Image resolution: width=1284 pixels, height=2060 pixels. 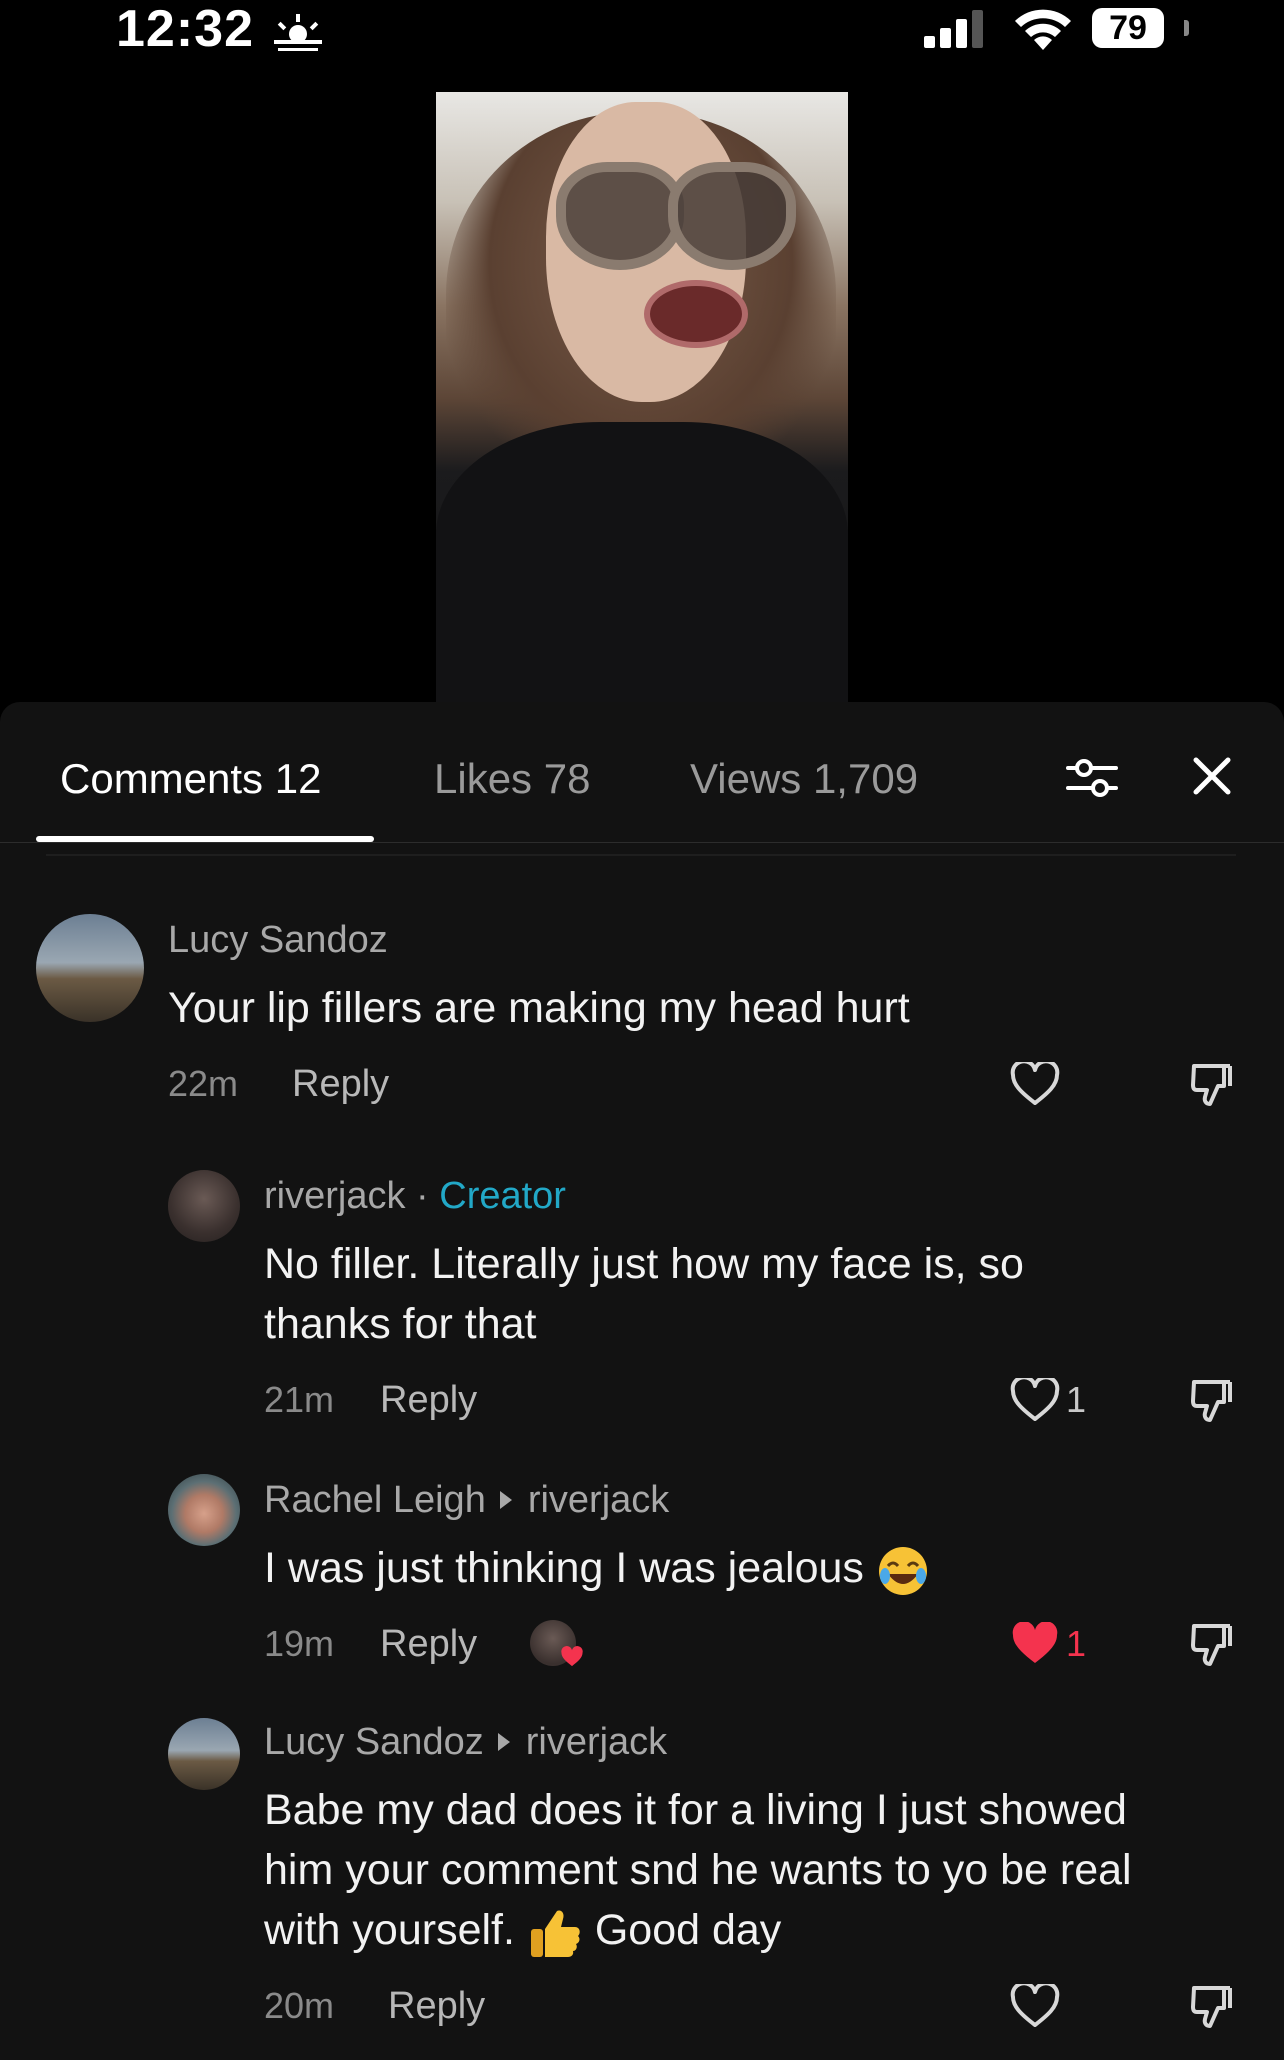 I want to click on comment-time: 20m, so click(x=299, y=2005).